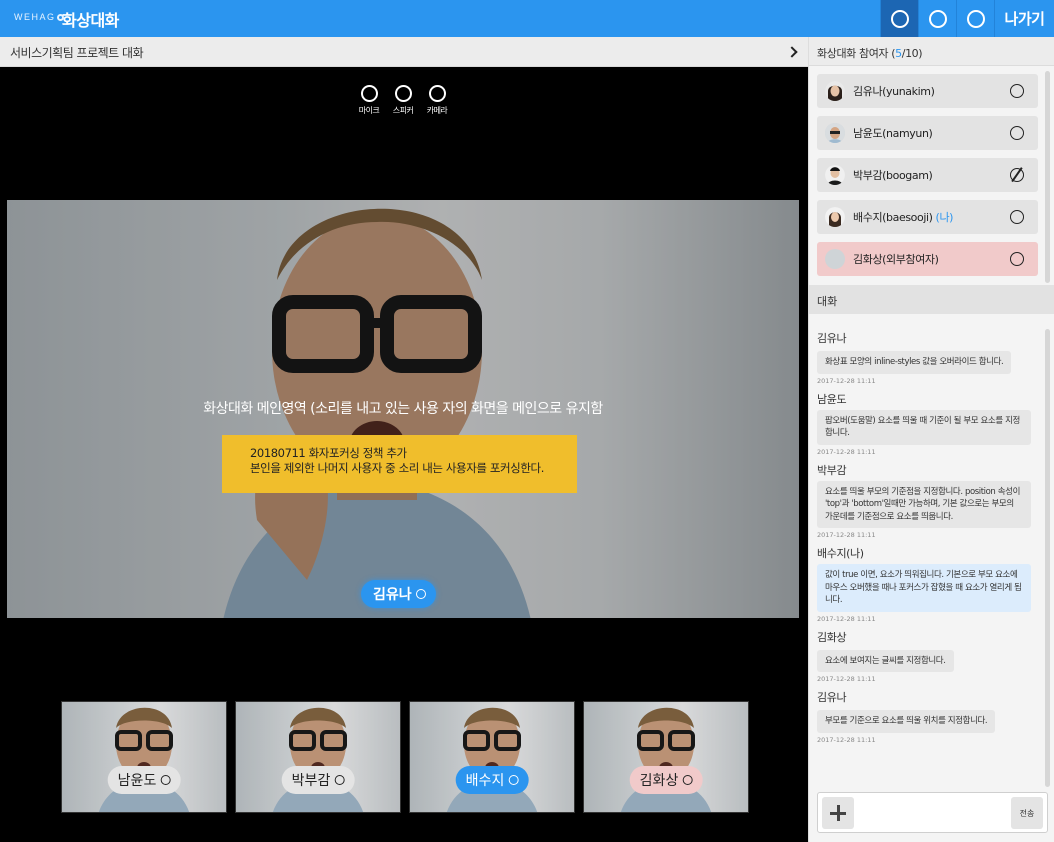  I want to click on thumbnail-video: 박부감, so click(318, 757).